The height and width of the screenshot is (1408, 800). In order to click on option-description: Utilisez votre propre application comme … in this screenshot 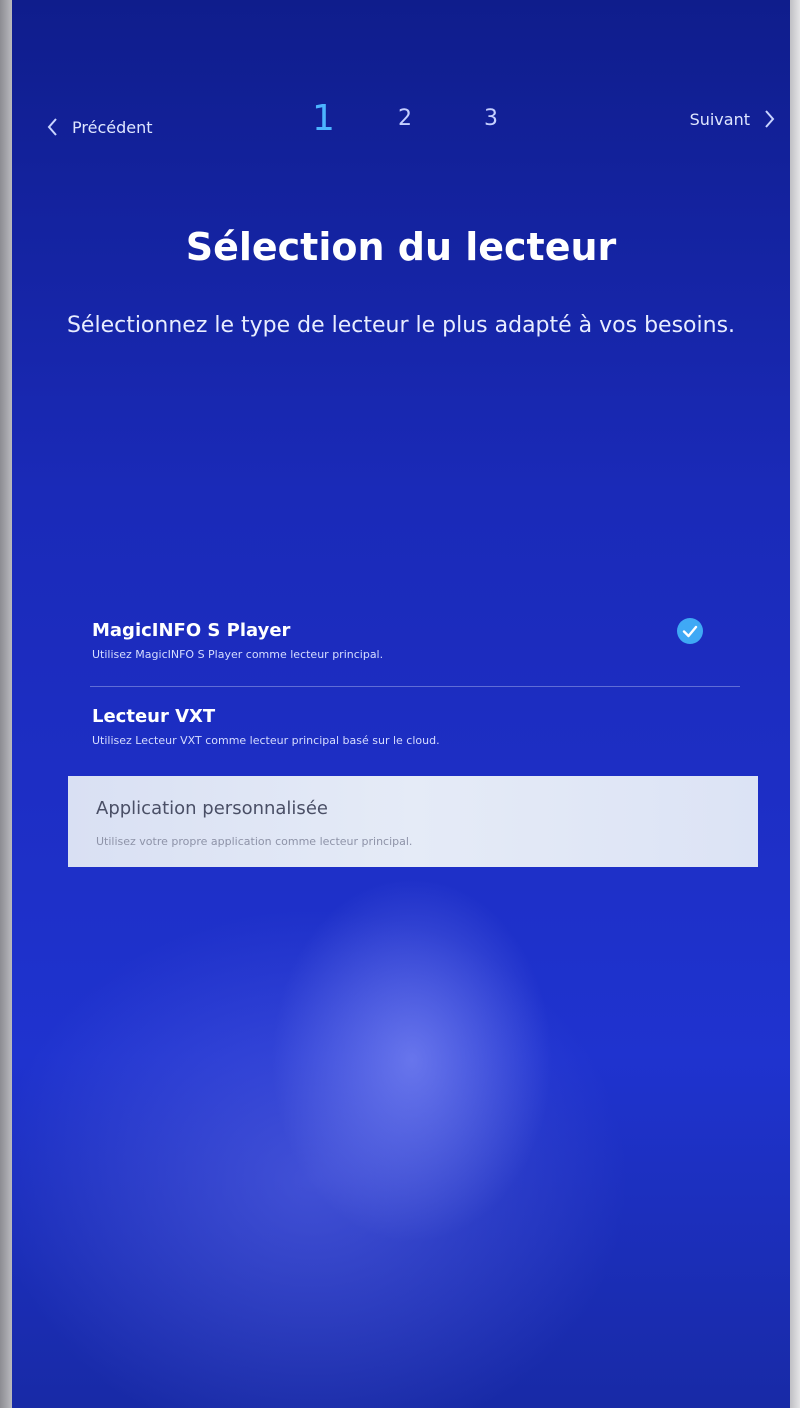, I will do `click(254, 841)`.